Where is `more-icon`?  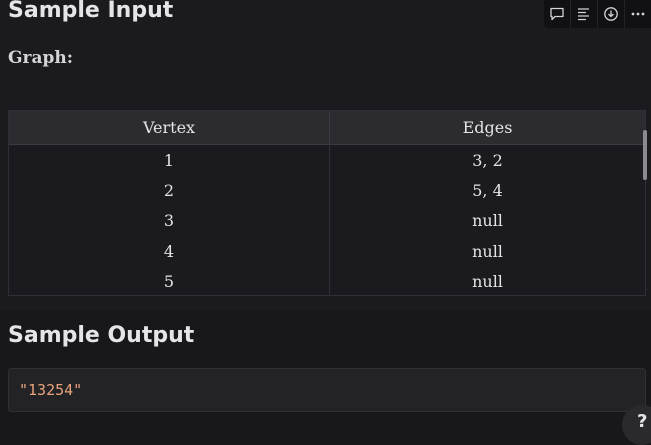 more-icon is located at coordinates (638, 14).